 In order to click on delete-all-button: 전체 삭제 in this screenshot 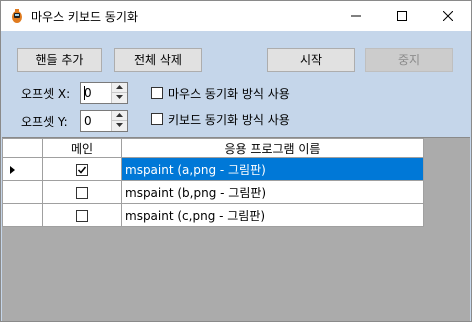, I will do `click(158, 60)`.